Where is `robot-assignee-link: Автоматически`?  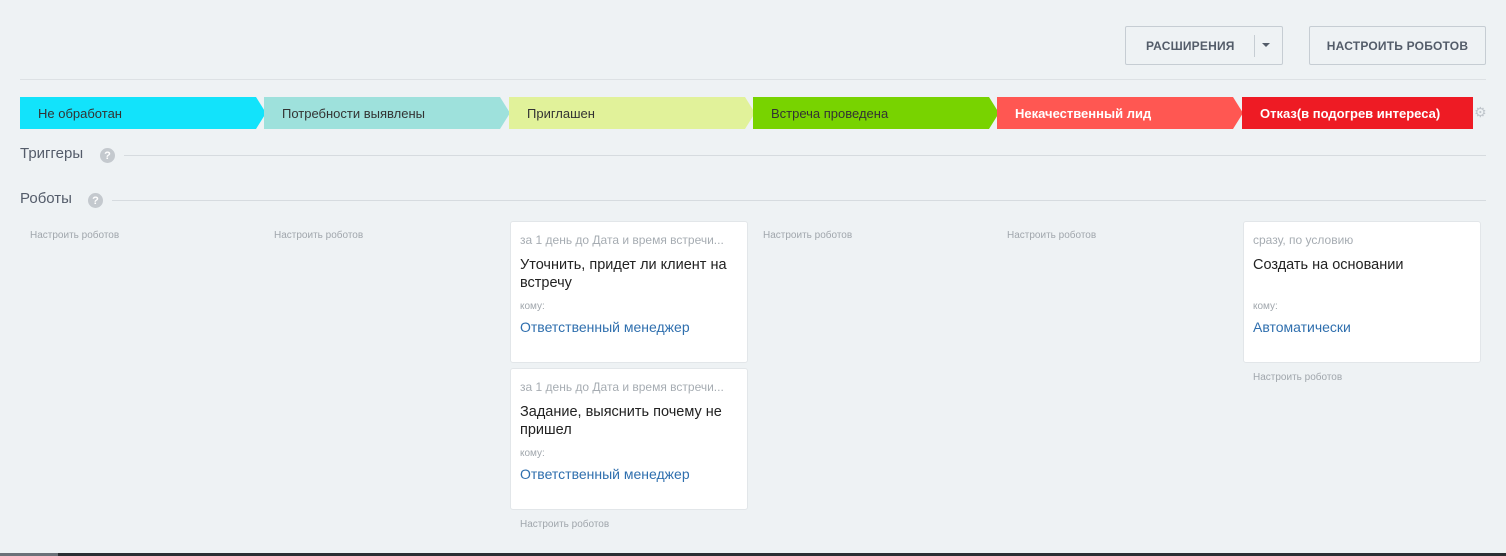
robot-assignee-link: Автоматически is located at coordinates (1362, 327).